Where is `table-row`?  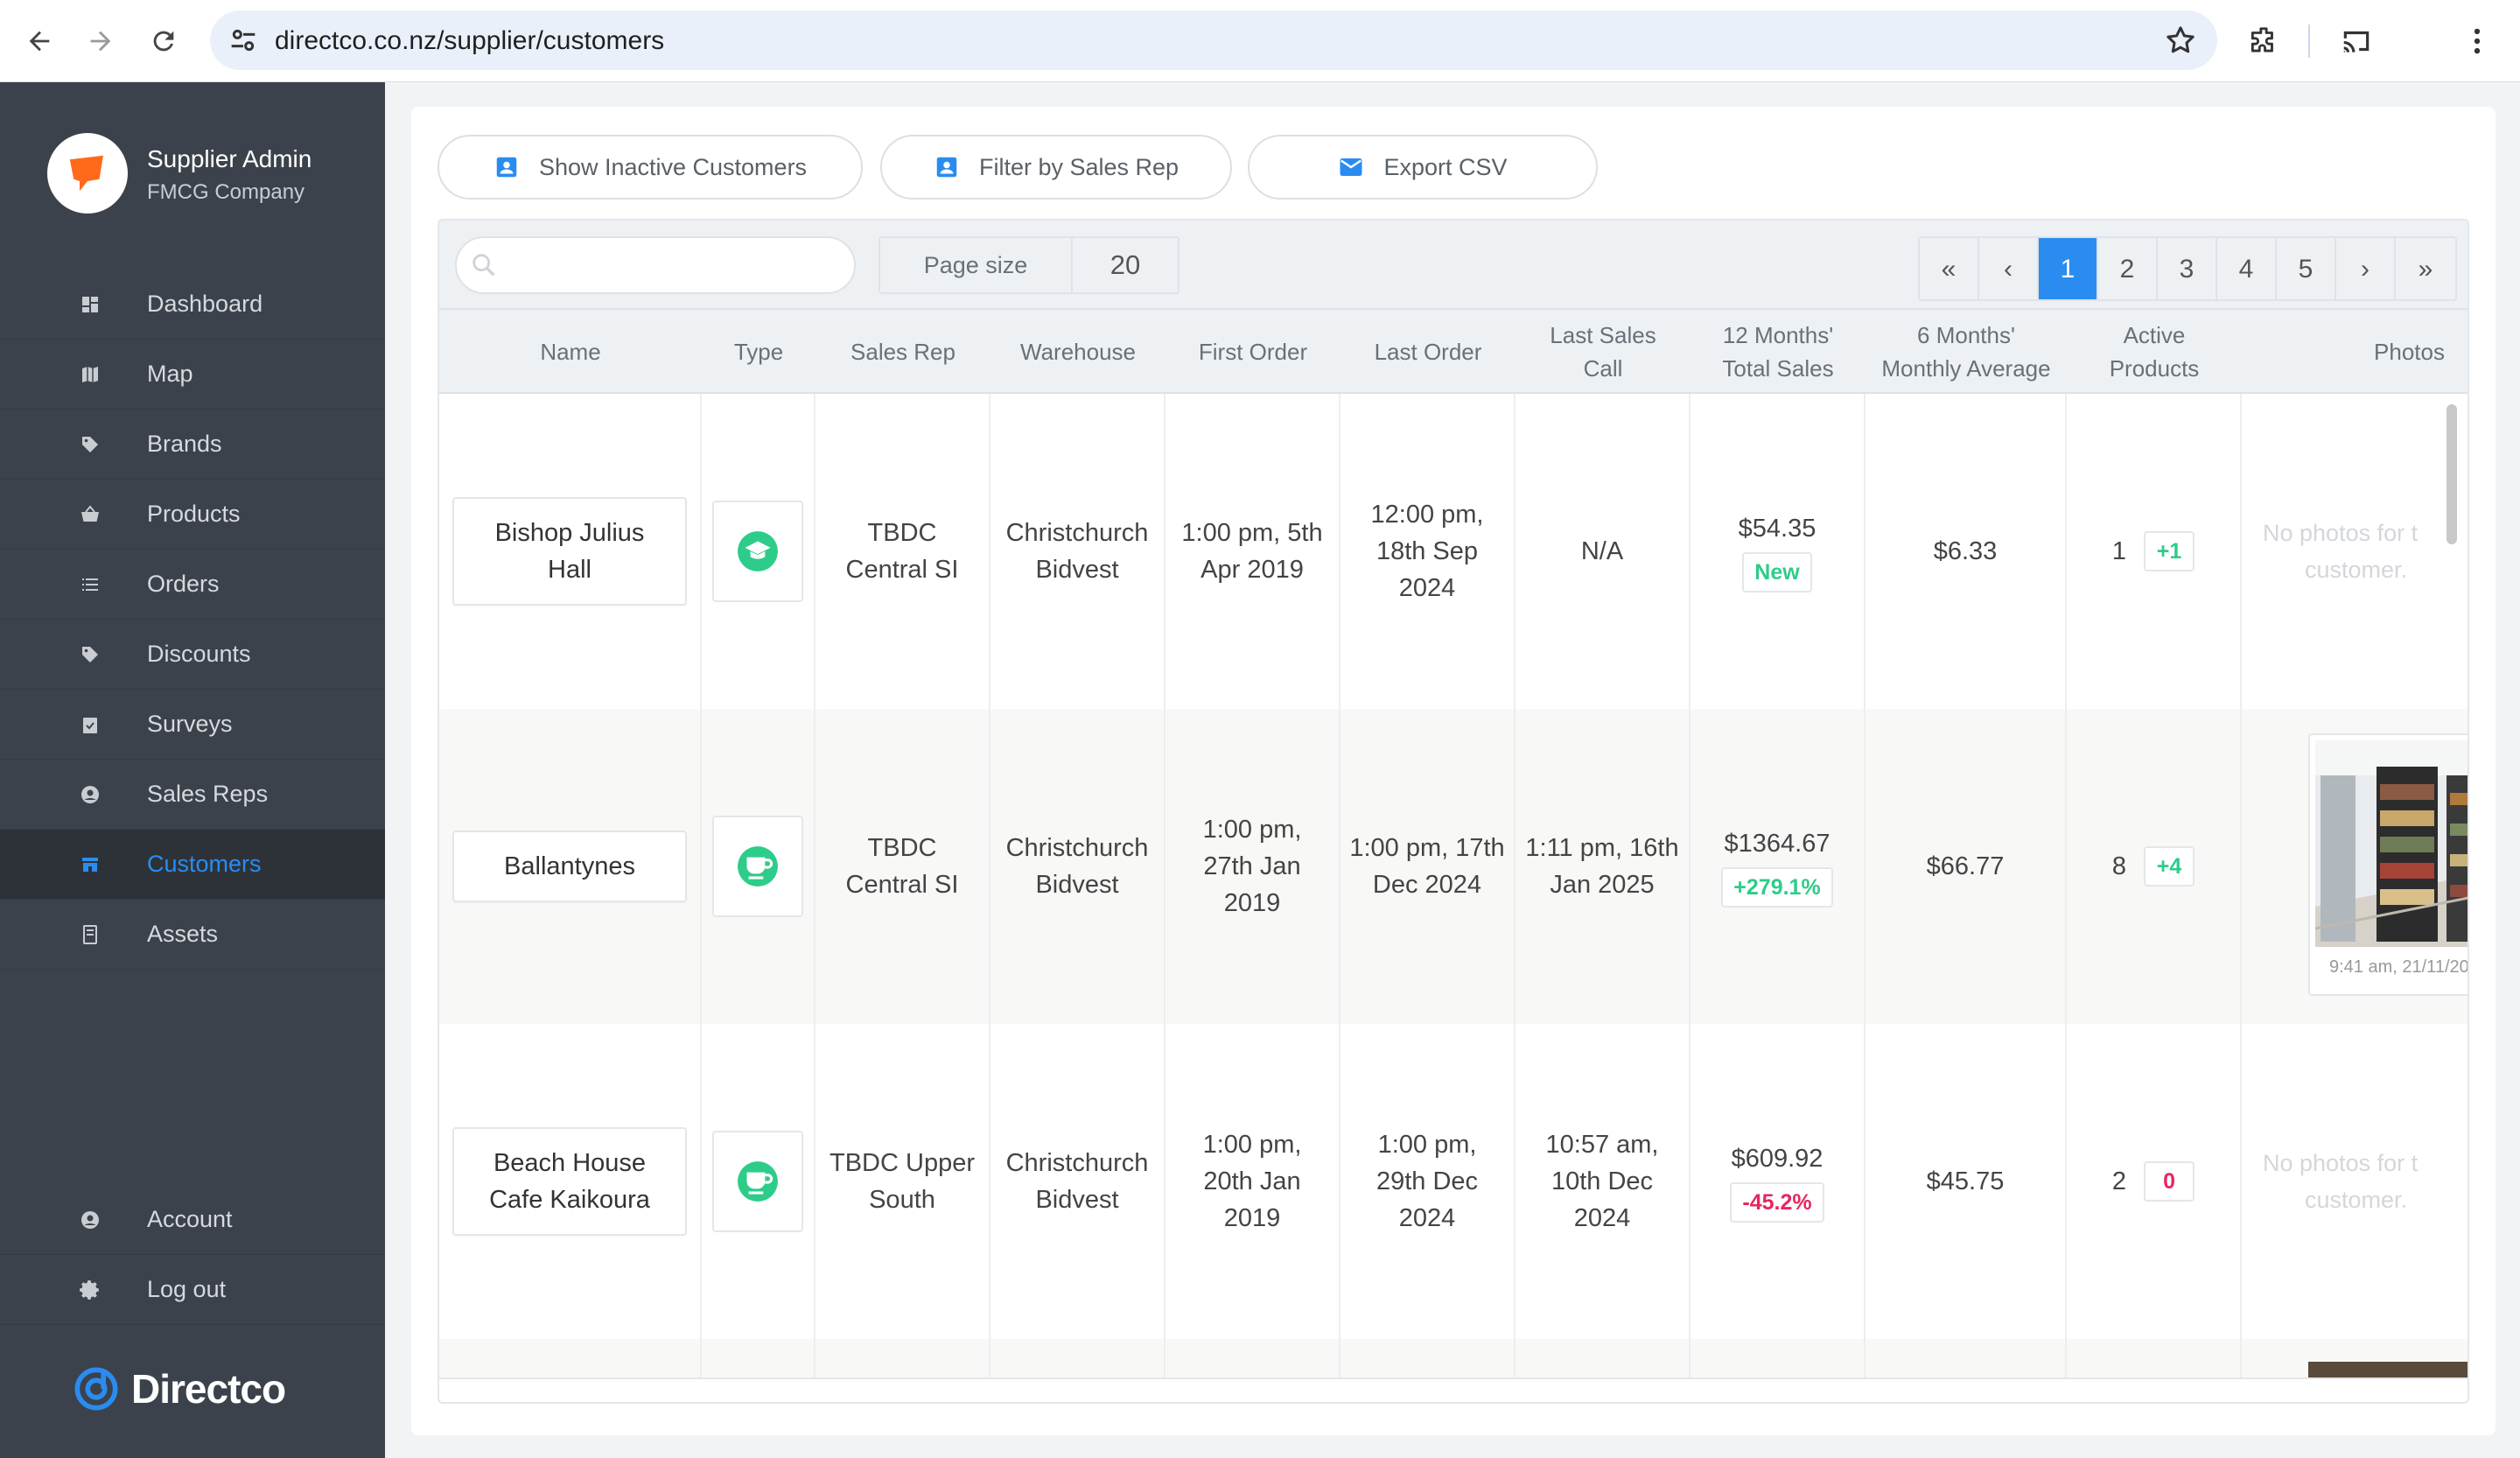
table-row is located at coordinates (1453, 1358).